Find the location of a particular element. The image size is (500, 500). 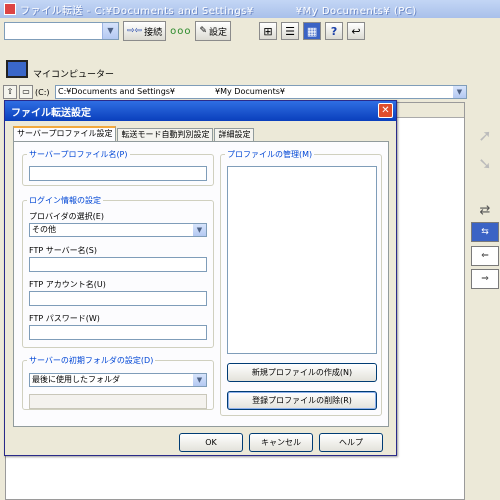

ftp-account-label: FTP アカウント名(U) is located at coordinates (67, 284).